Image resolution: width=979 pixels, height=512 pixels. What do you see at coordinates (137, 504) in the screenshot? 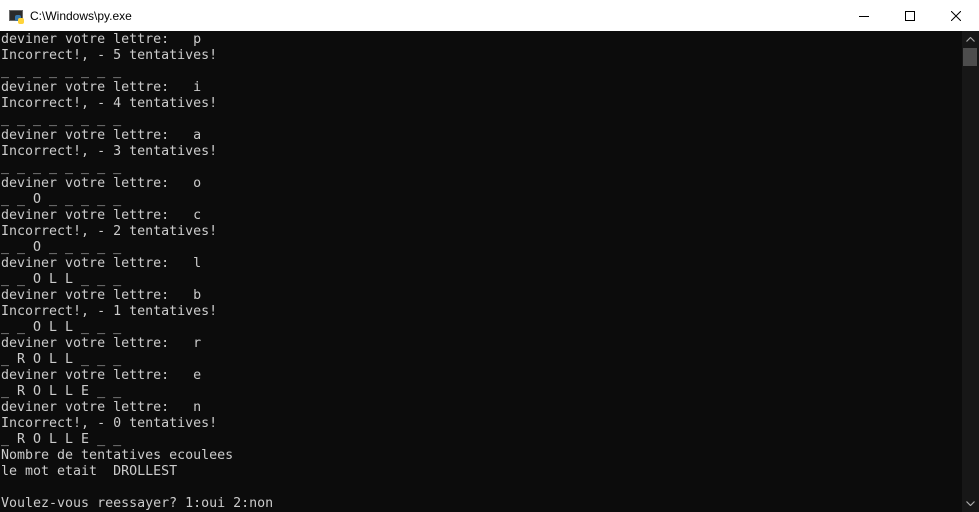
I see `console-prompt-line: Voulez-vous reessayer? 1:oui 2:non` at bounding box center [137, 504].